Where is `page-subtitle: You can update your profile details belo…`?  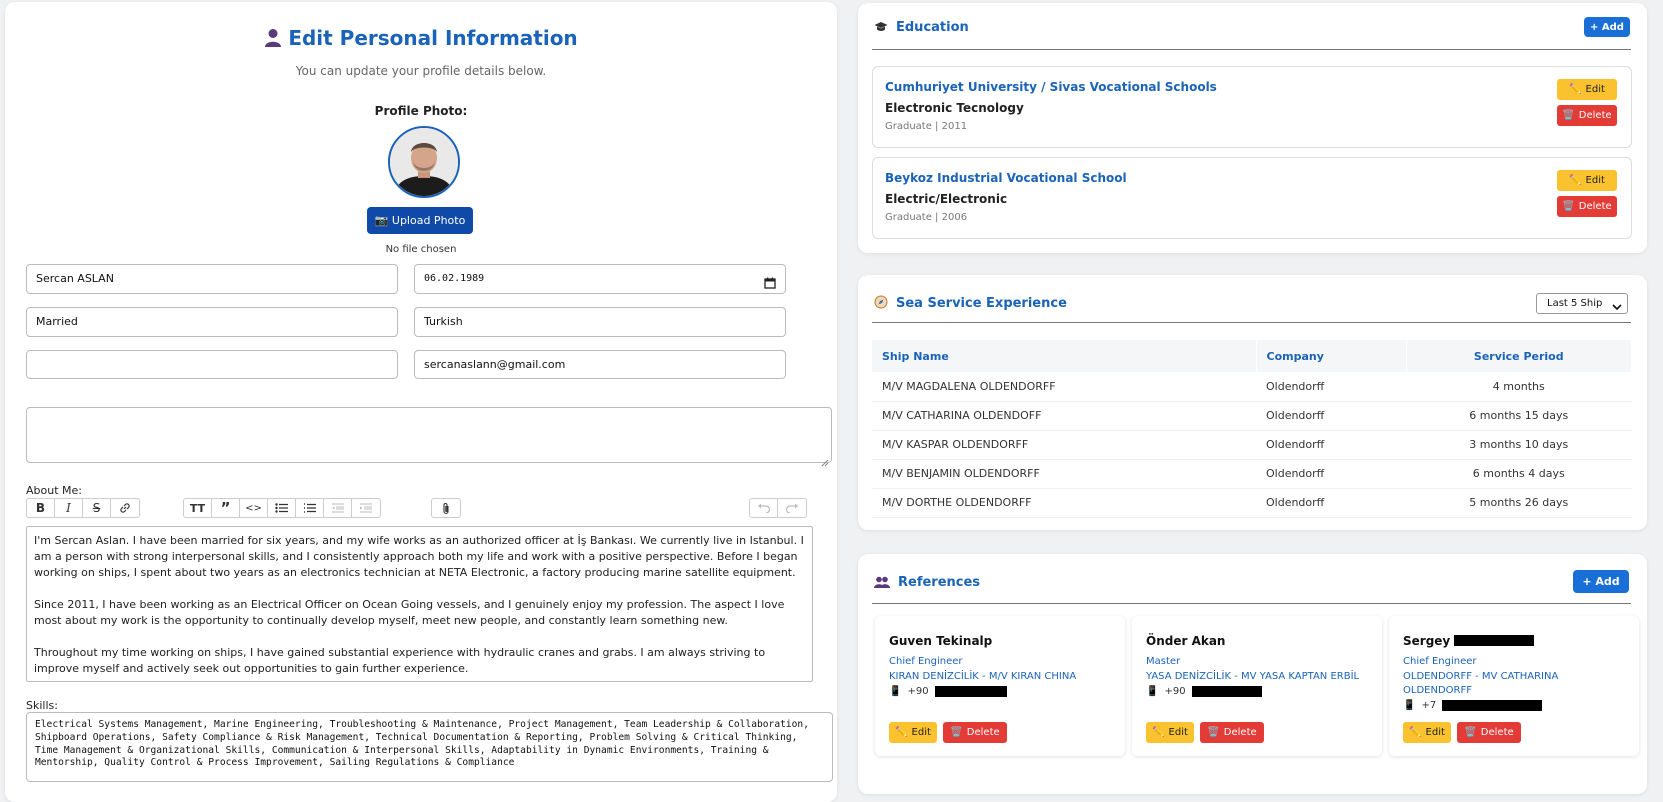 page-subtitle: You can update your profile details belo… is located at coordinates (421, 71).